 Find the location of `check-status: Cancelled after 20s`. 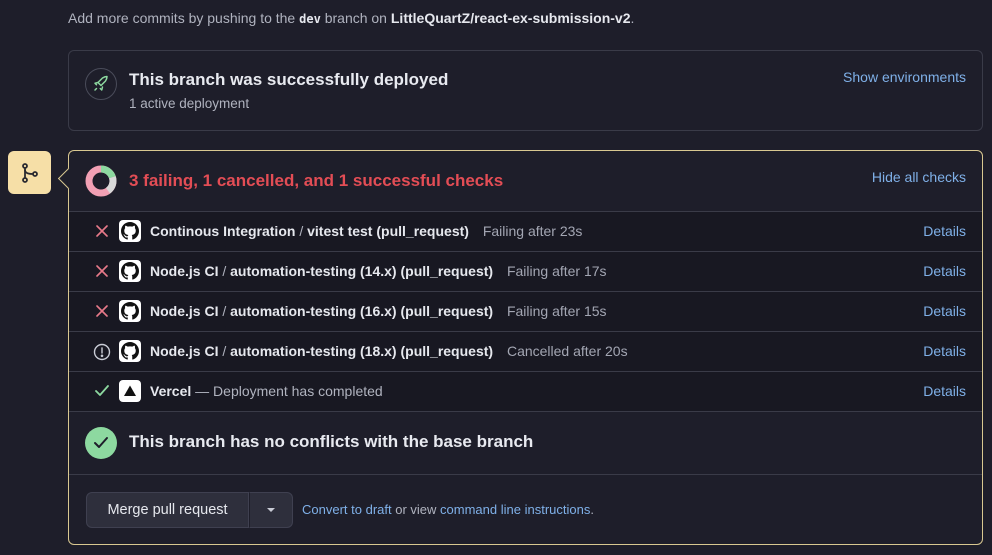

check-status: Cancelled after 20s is located at coordinates (567, 351).